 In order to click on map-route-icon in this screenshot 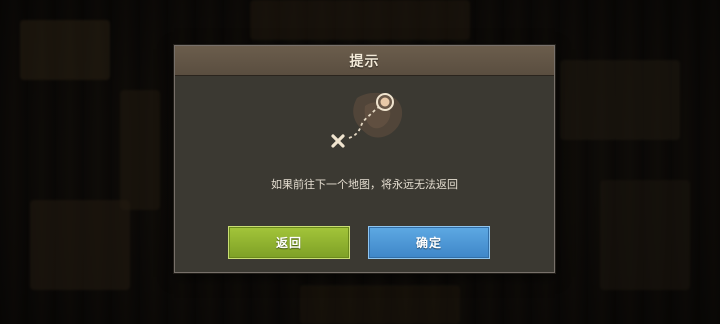, I will do `click(367, 120)`.